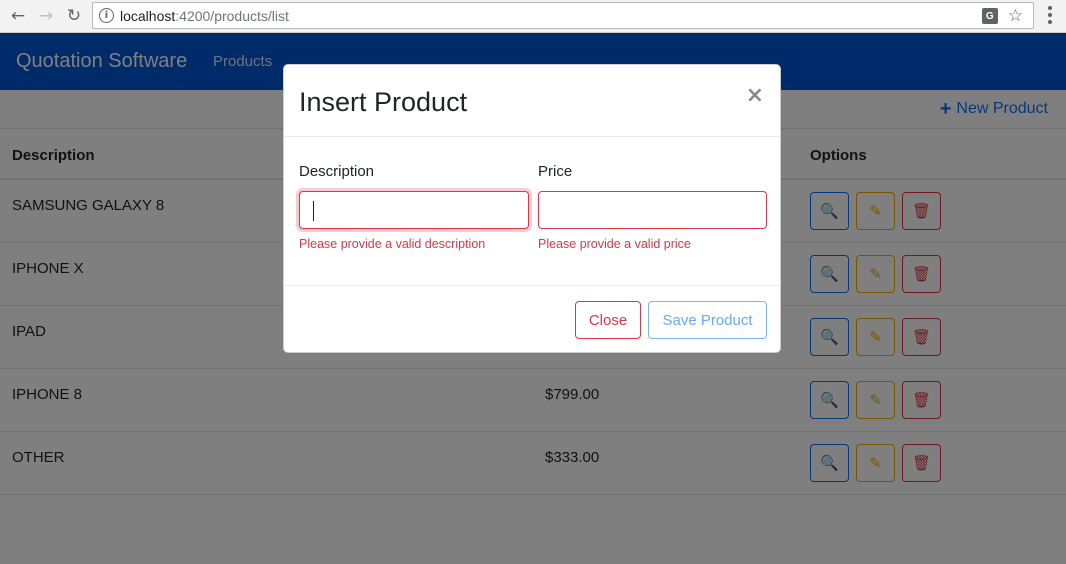 This screenshot has height=564, width=1066. What do you see at coordinates (608, 320) in the screenshot?
I see `close-button: Close` at bounding box center [608, 320].